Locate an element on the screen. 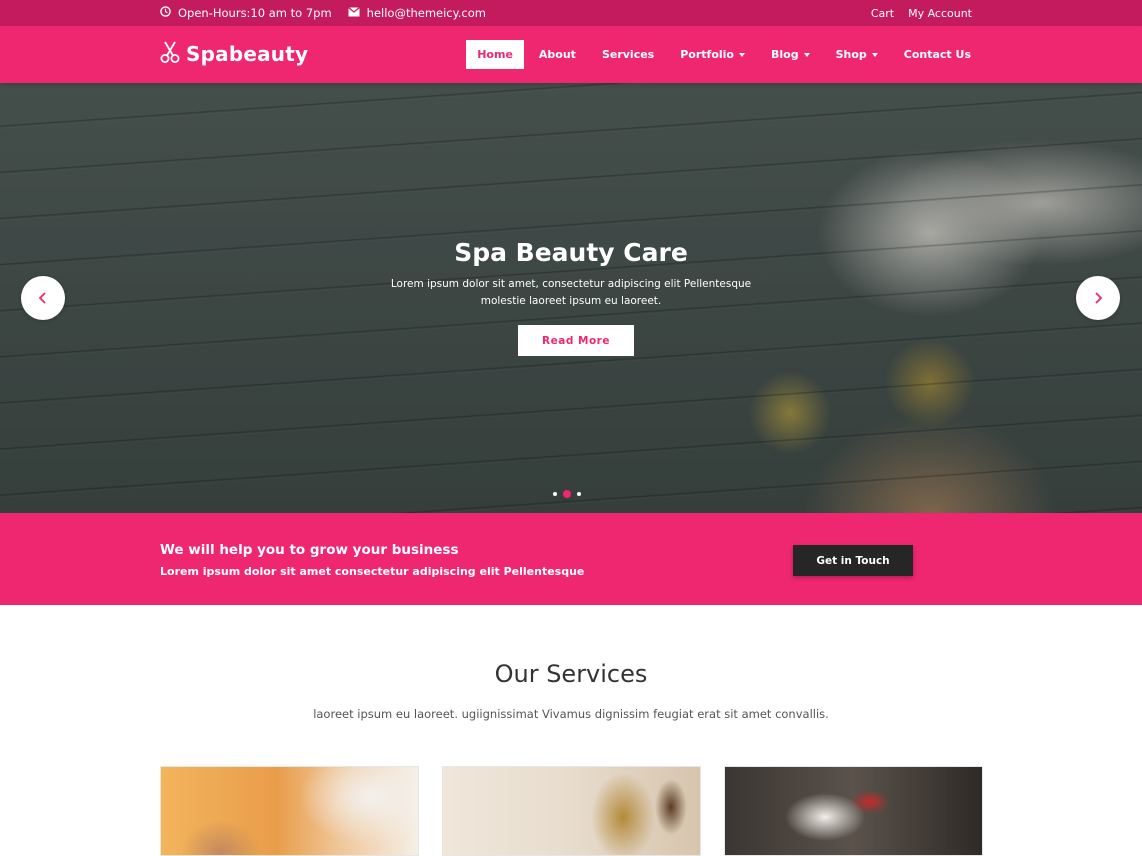 Image resolution: width=1142 pixels, height=856 pixels. site-logo: Spabeauty is located at coordinates (234, 54).